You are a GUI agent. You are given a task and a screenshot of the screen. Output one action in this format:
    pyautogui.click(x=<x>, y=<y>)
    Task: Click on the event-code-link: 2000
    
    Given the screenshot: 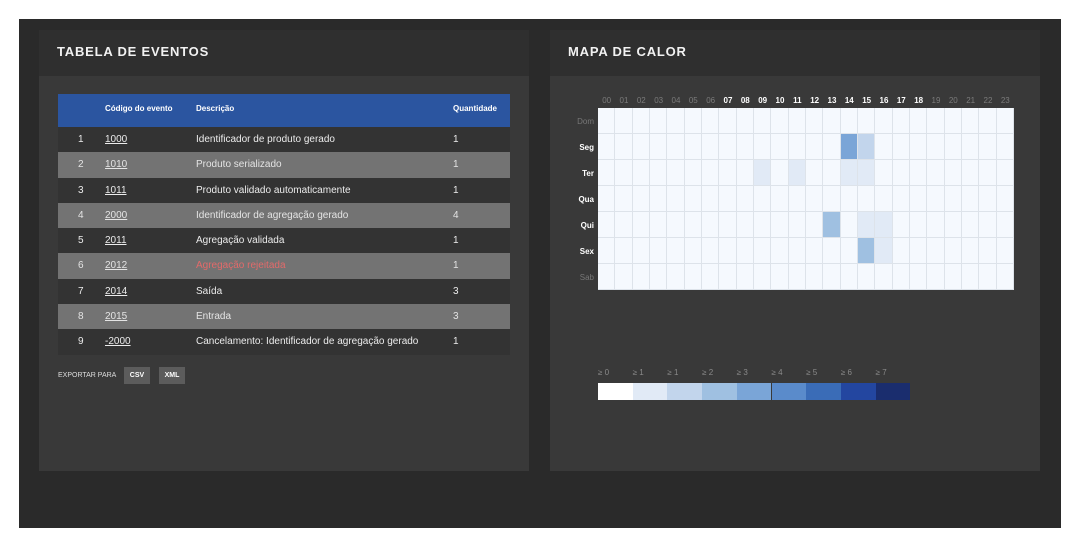 What is the action you would take?
    pyautogui.click(x=116, y=215)
    